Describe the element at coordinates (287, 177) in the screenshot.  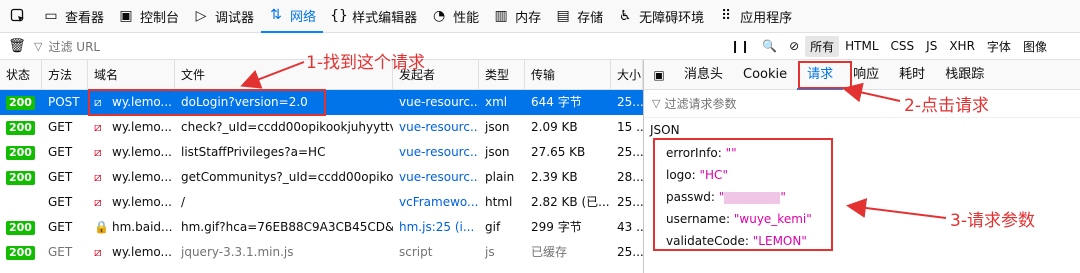
I see `cell-file: getCommunitys?_uId=ccdd00opikook` at that location.